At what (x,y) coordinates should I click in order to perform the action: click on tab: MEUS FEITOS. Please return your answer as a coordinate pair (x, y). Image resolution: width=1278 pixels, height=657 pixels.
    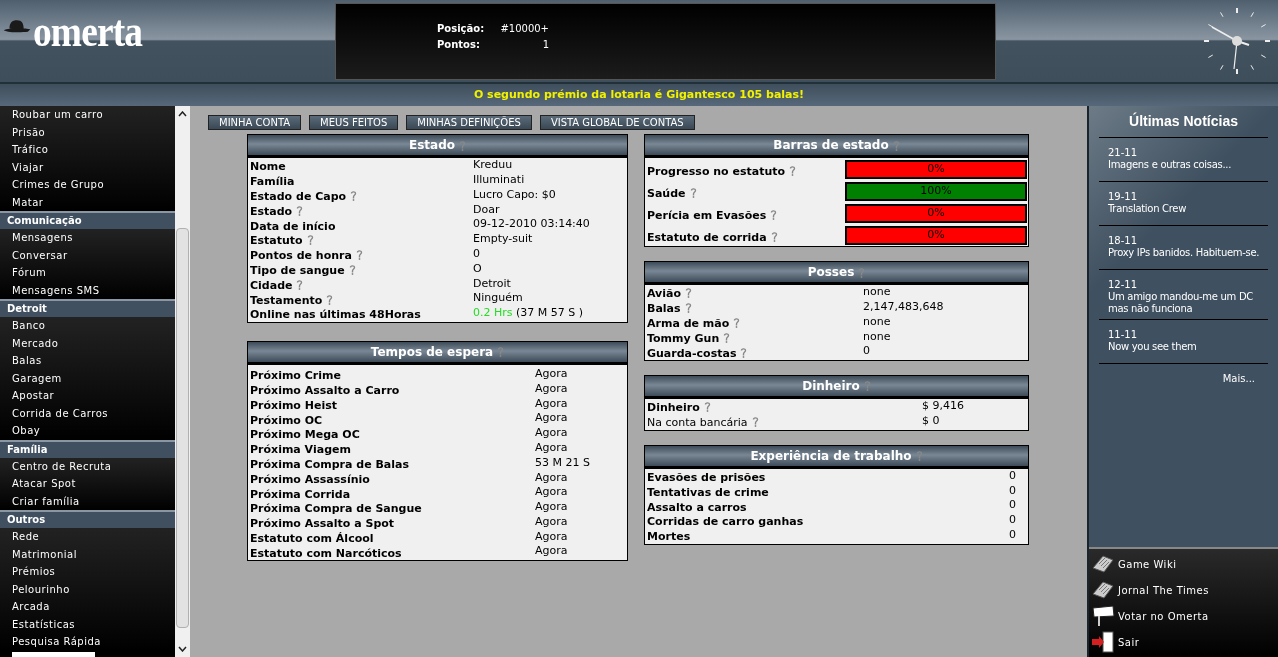
    Looking at the image, I should click on (354, 122).